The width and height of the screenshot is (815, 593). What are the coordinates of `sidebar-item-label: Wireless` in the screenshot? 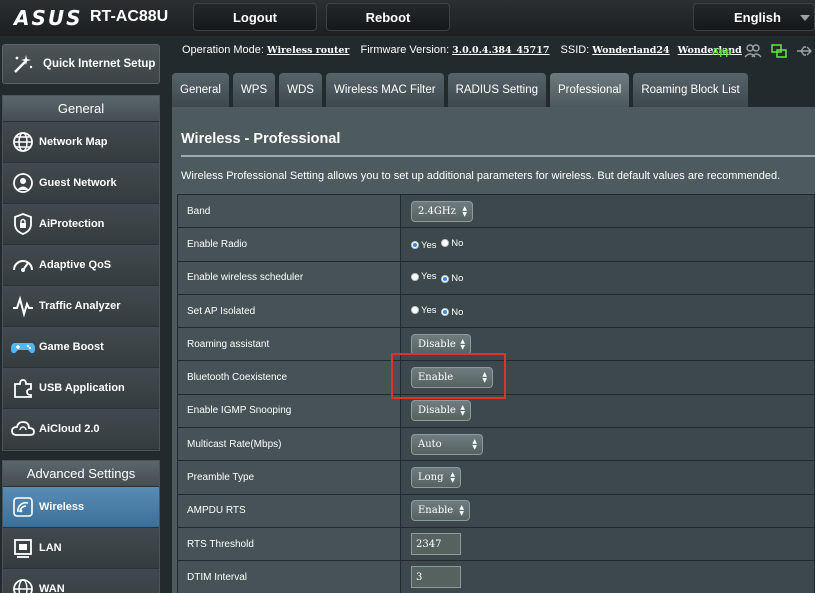 It's located at (62, 507).